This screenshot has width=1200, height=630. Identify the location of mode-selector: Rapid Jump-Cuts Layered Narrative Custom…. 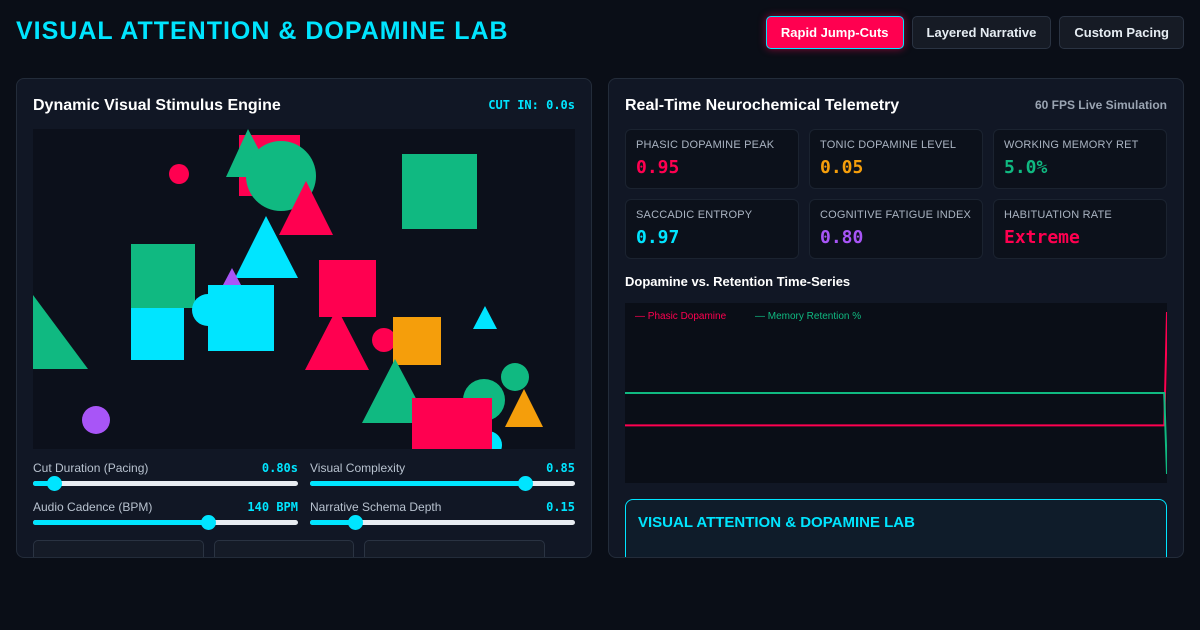
(974, 32).